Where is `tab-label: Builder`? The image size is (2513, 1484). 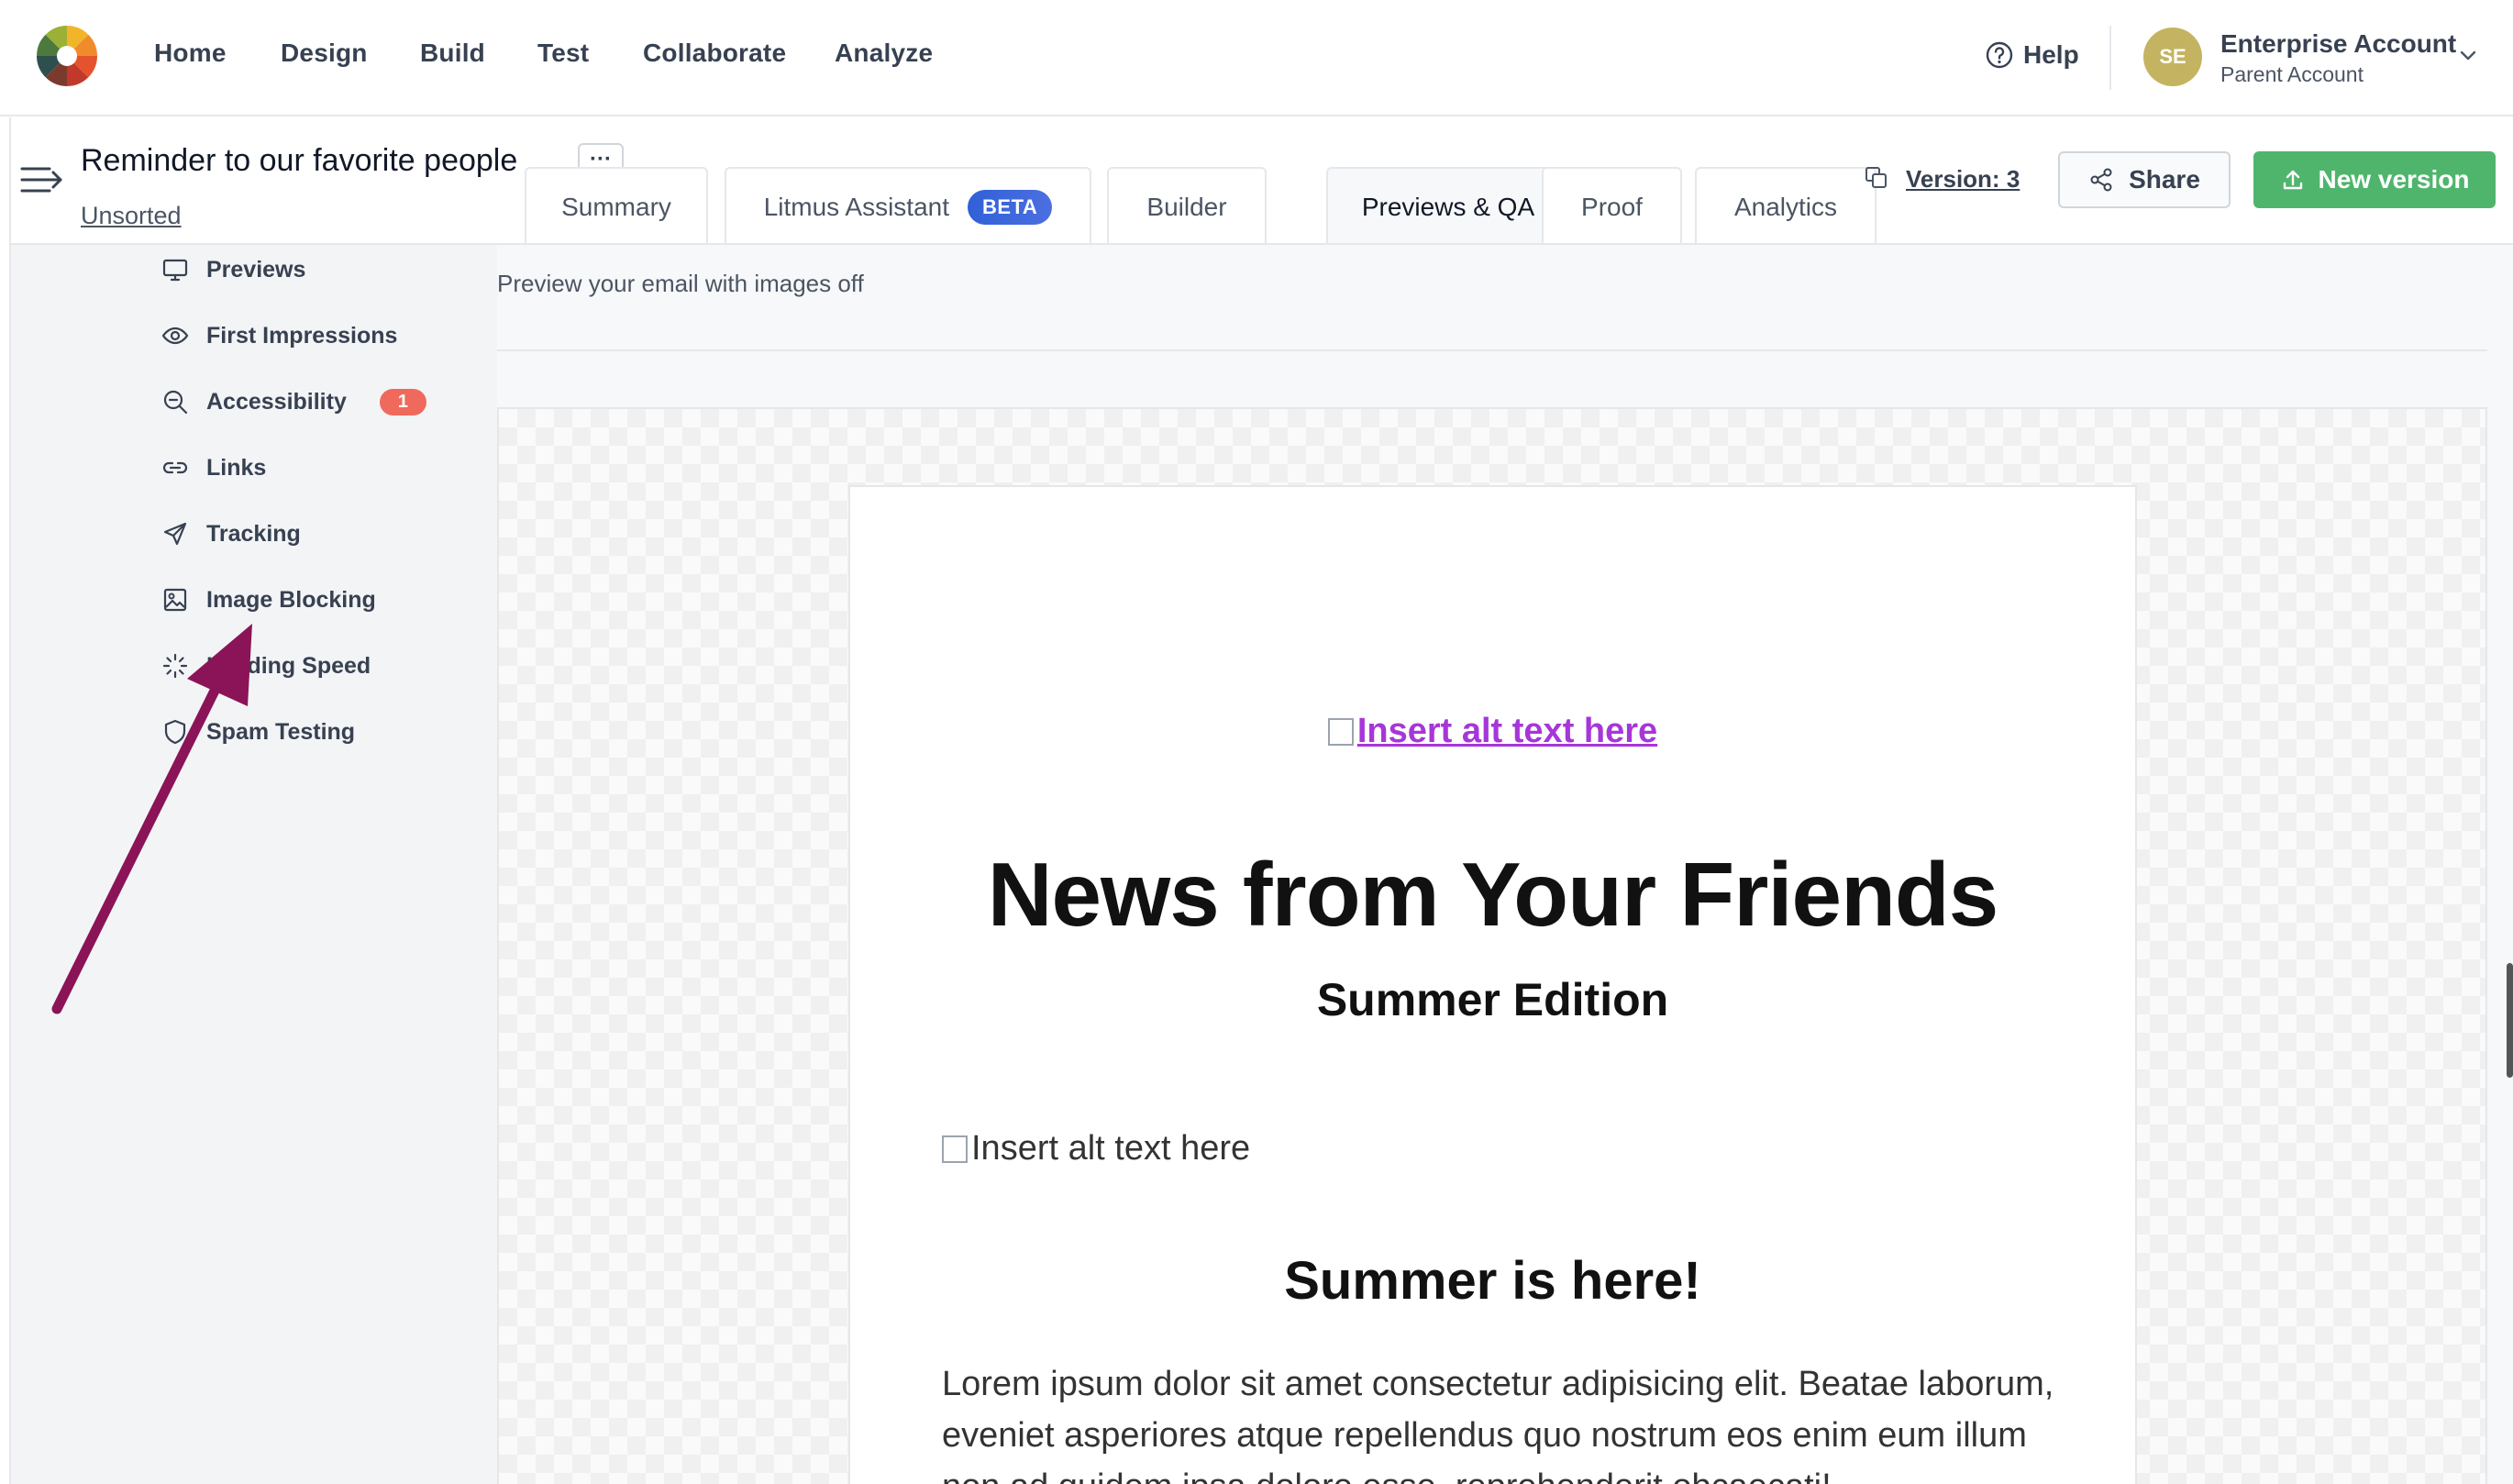
tab-label: Builder is located at coordinates (1186, 206).